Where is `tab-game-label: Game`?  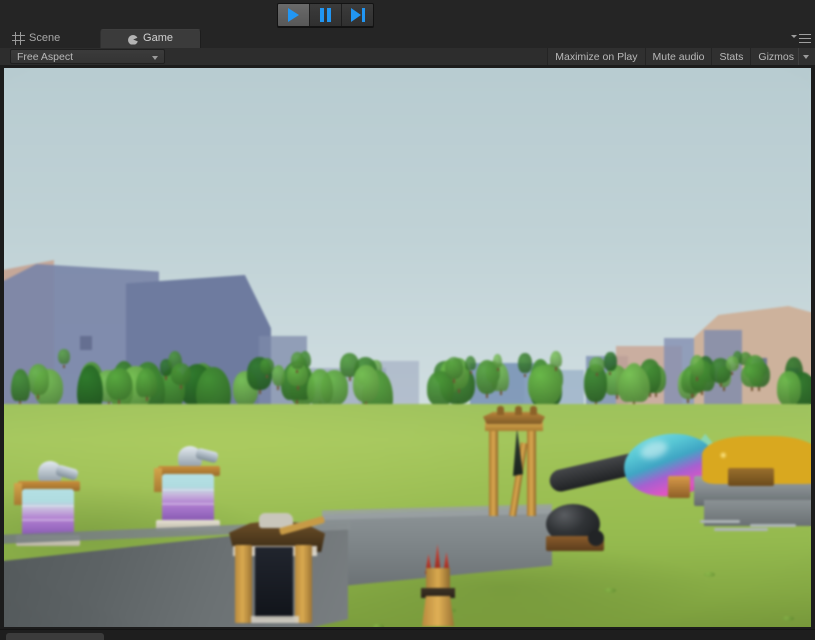
tab-game-label: Game is located at coordinates (158, 38).